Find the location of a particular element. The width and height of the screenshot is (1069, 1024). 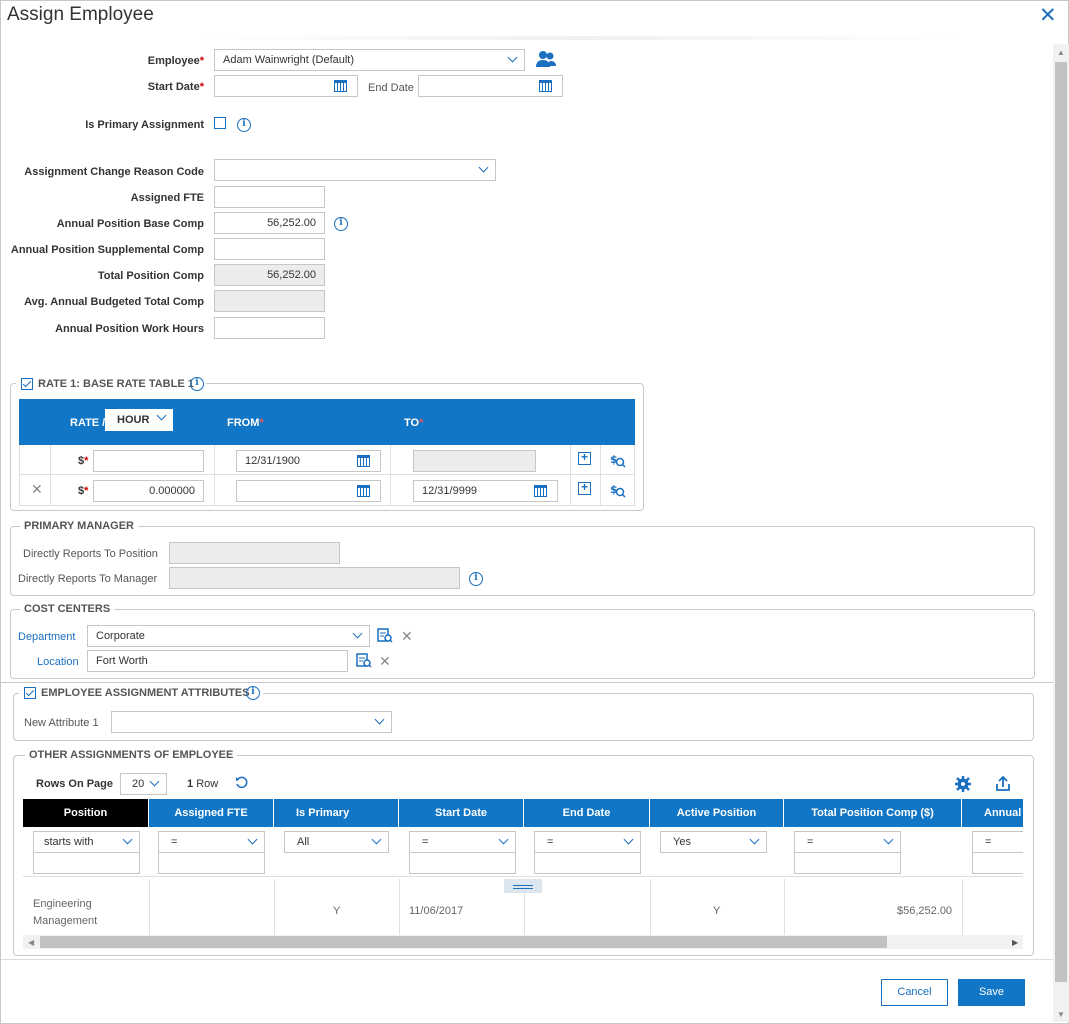

col-header-active: Active Position is located at coordinates (717, 813).